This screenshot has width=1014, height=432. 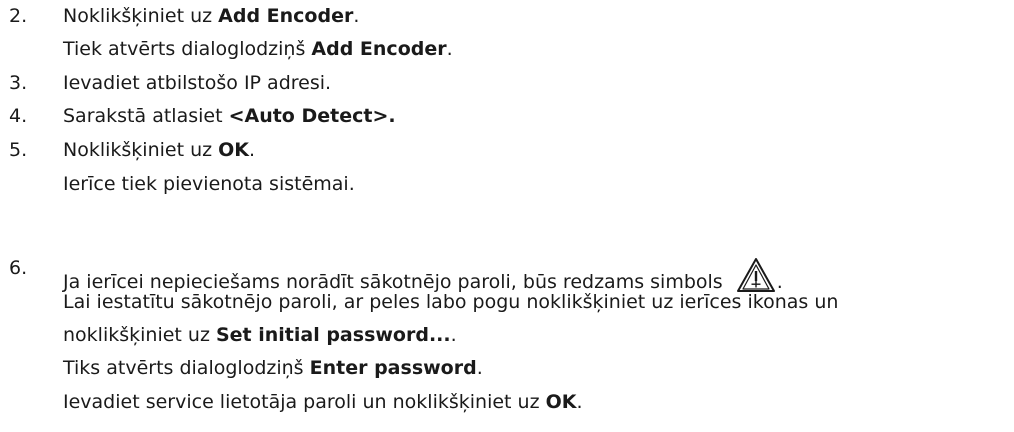 I want to click on step-number: 5., so click(x=18, y=150).